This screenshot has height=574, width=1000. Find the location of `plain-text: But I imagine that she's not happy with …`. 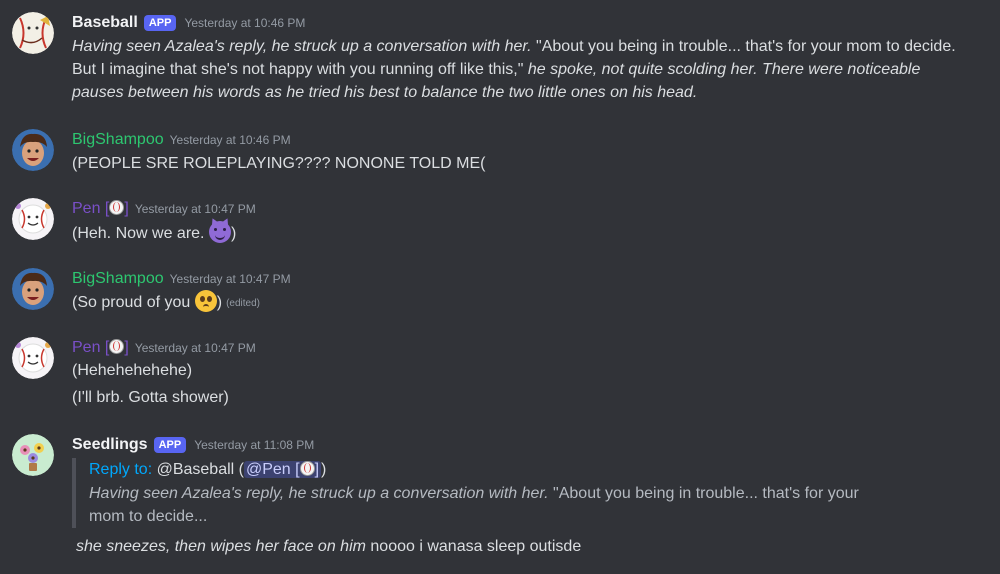

plain-text: But I imagine that she's not happy with … is located at coordinates (298, 69).